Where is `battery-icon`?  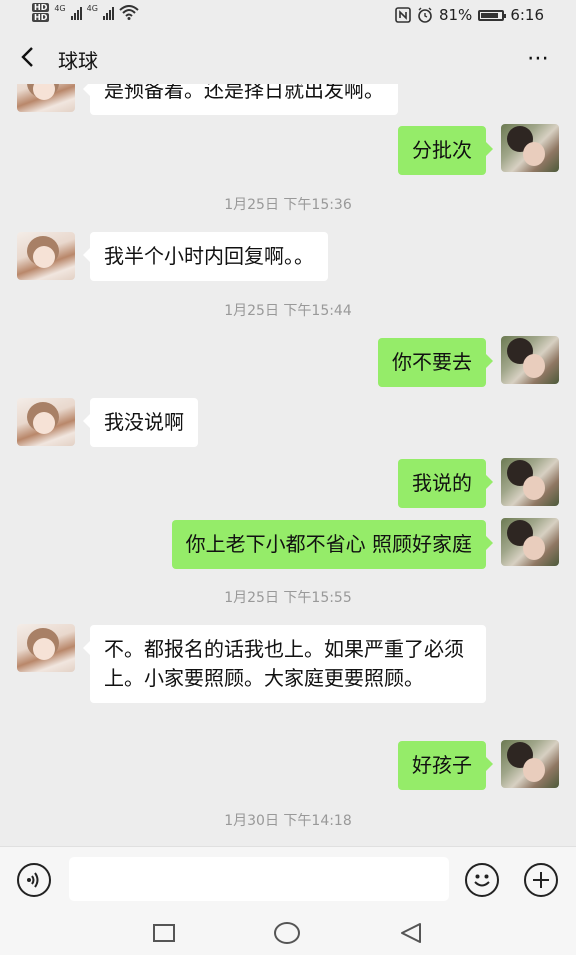 battery-icon is located at coordinates (492, 15).